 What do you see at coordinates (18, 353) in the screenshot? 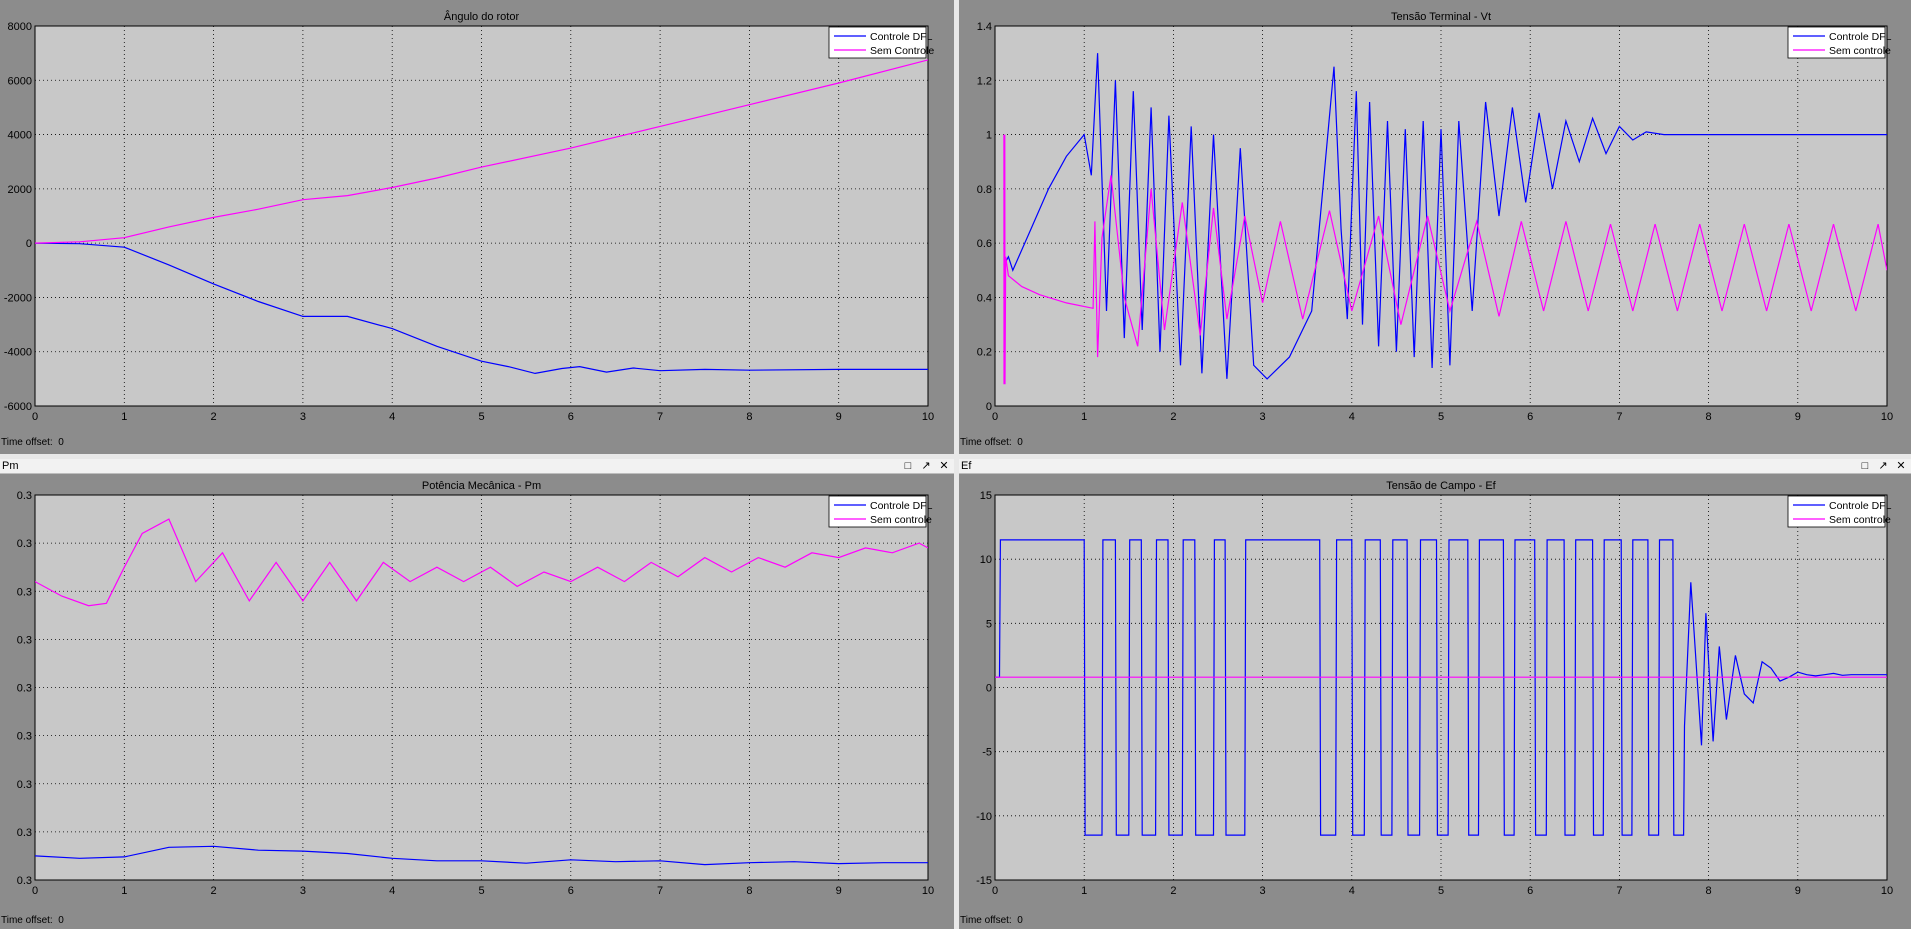
I see `y-tick-label: -4000` at bounding box center [18, 353].